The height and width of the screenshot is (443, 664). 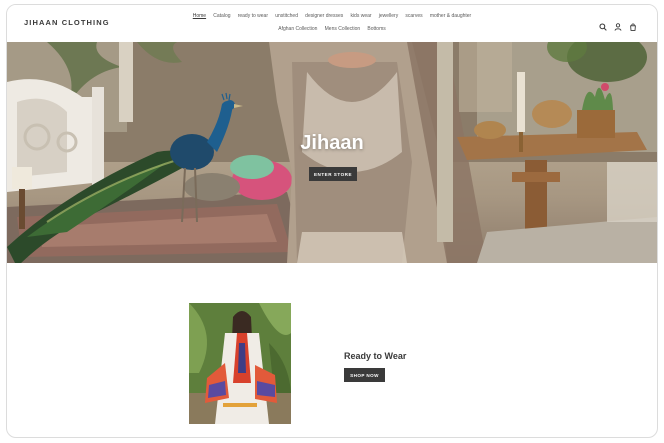 I want to click on nav-item-ready-to-wear: ready to wear, so click(x=253, y=16).